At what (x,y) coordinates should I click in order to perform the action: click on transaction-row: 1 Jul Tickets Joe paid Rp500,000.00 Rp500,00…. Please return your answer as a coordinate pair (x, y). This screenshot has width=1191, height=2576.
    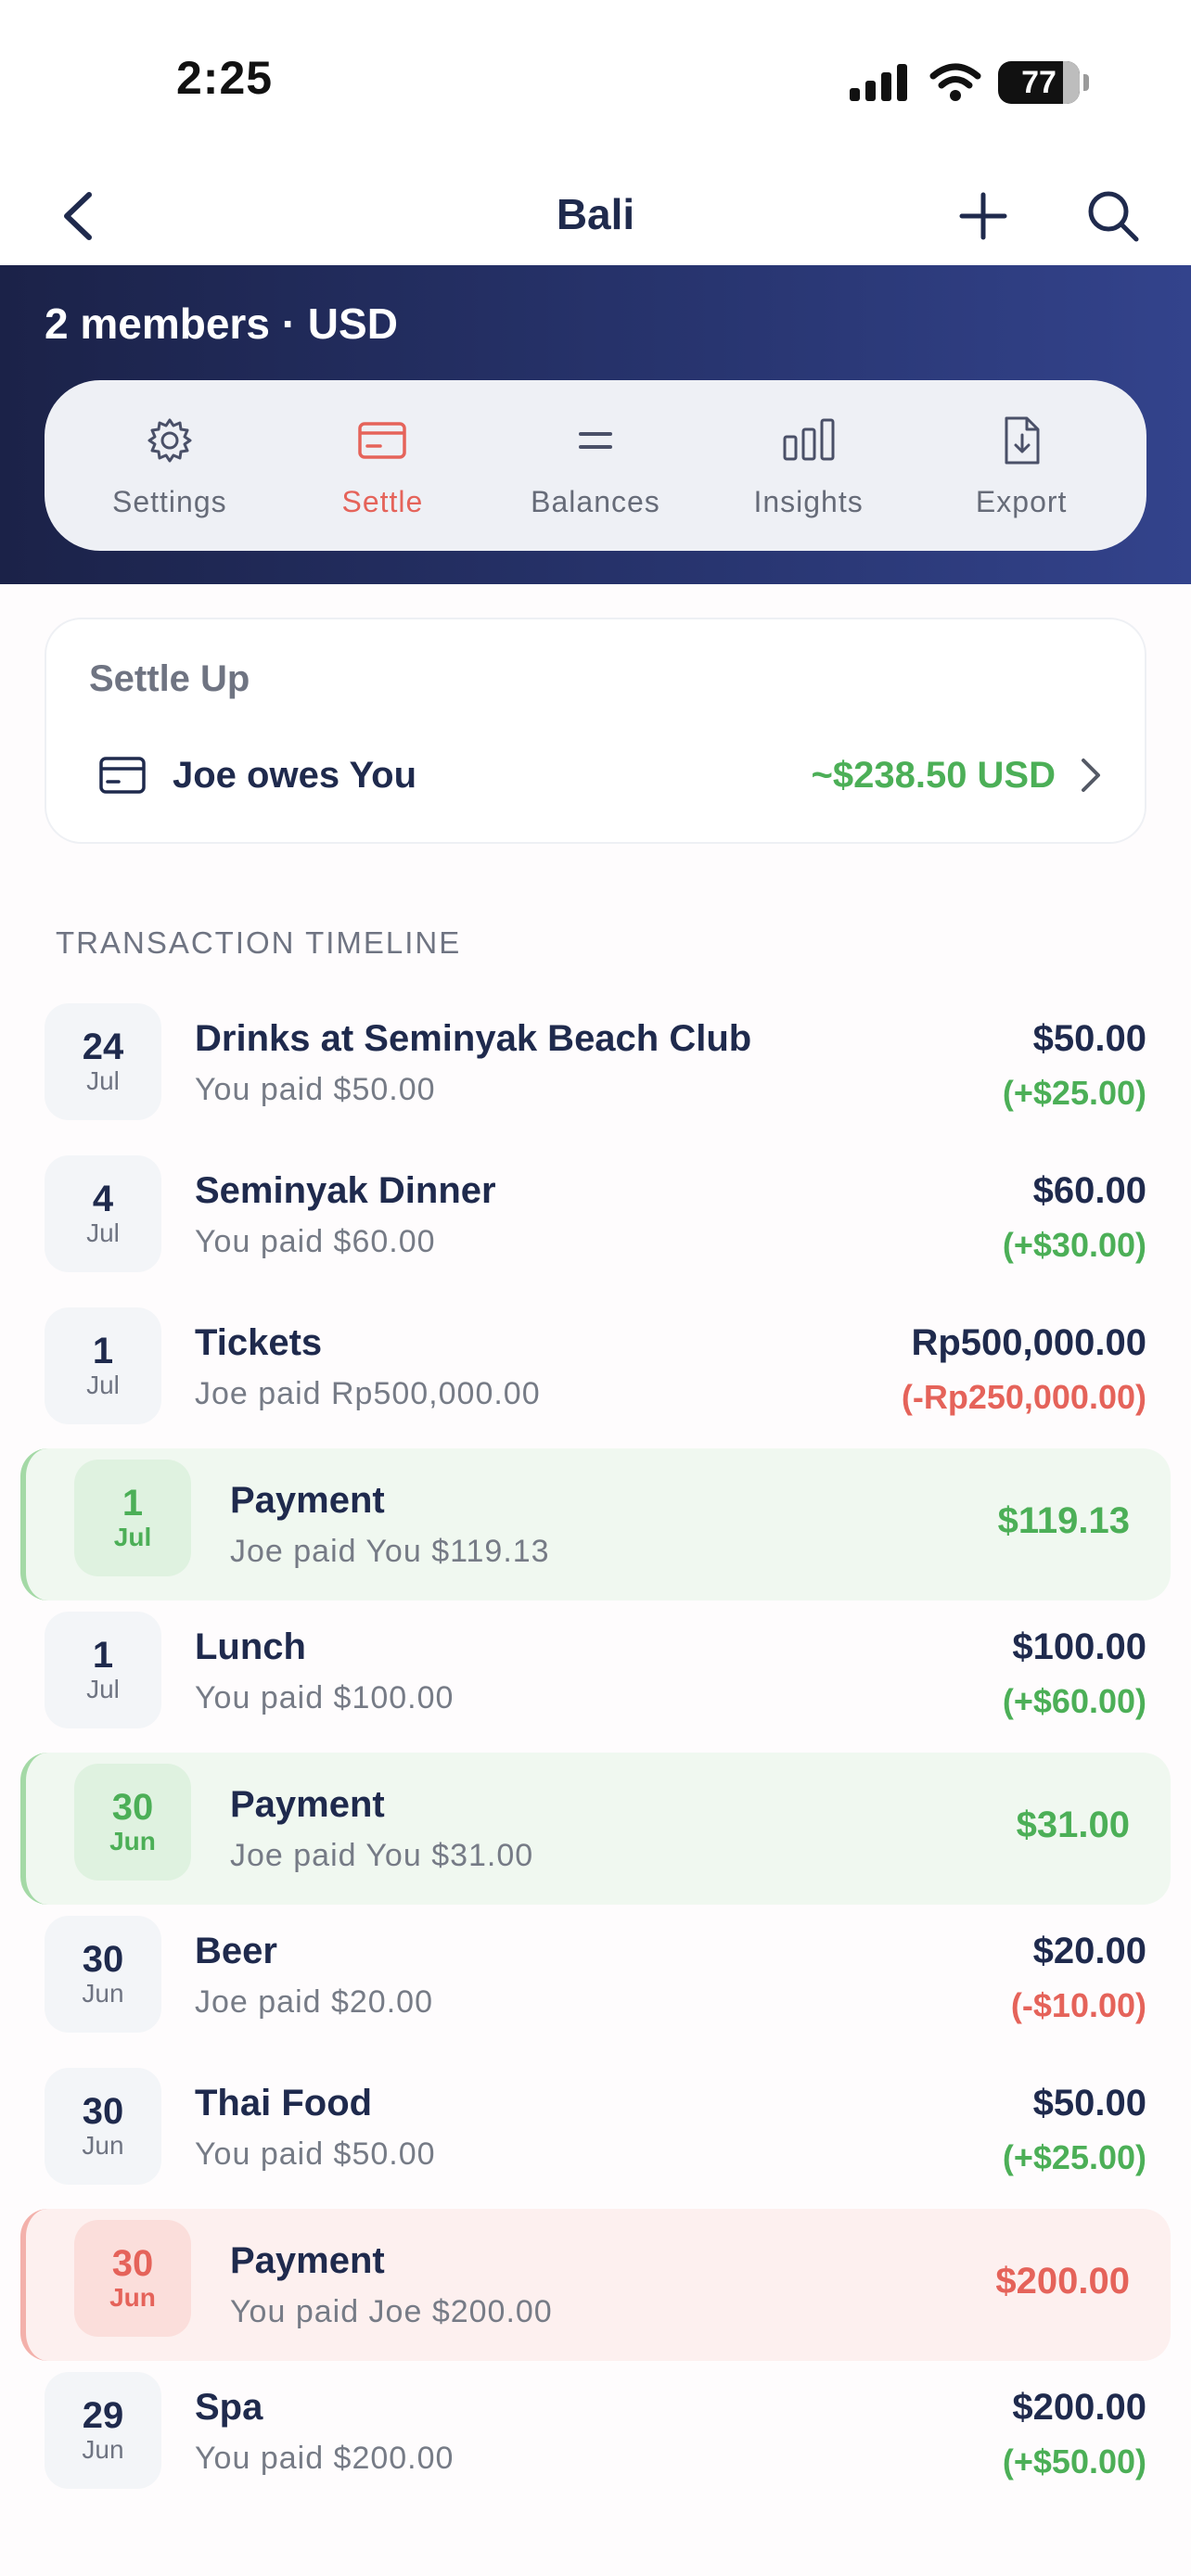
    Looking at the image, I should click on (595, 1372).